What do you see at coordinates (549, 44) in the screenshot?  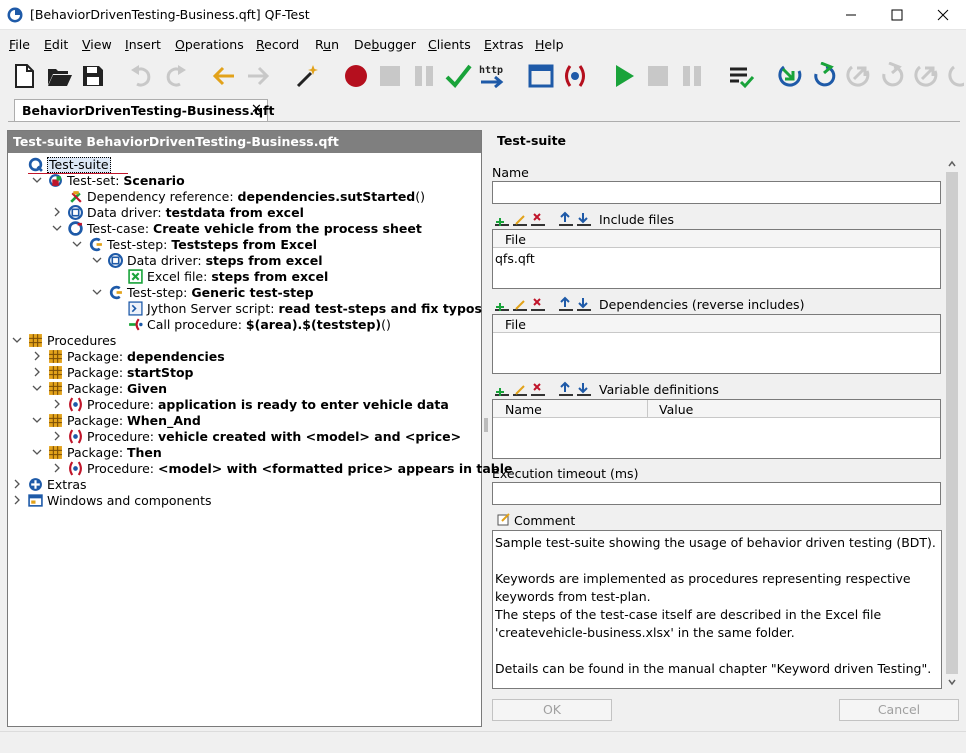 I see `menu-help: Help` at bounding box center [549, 44].